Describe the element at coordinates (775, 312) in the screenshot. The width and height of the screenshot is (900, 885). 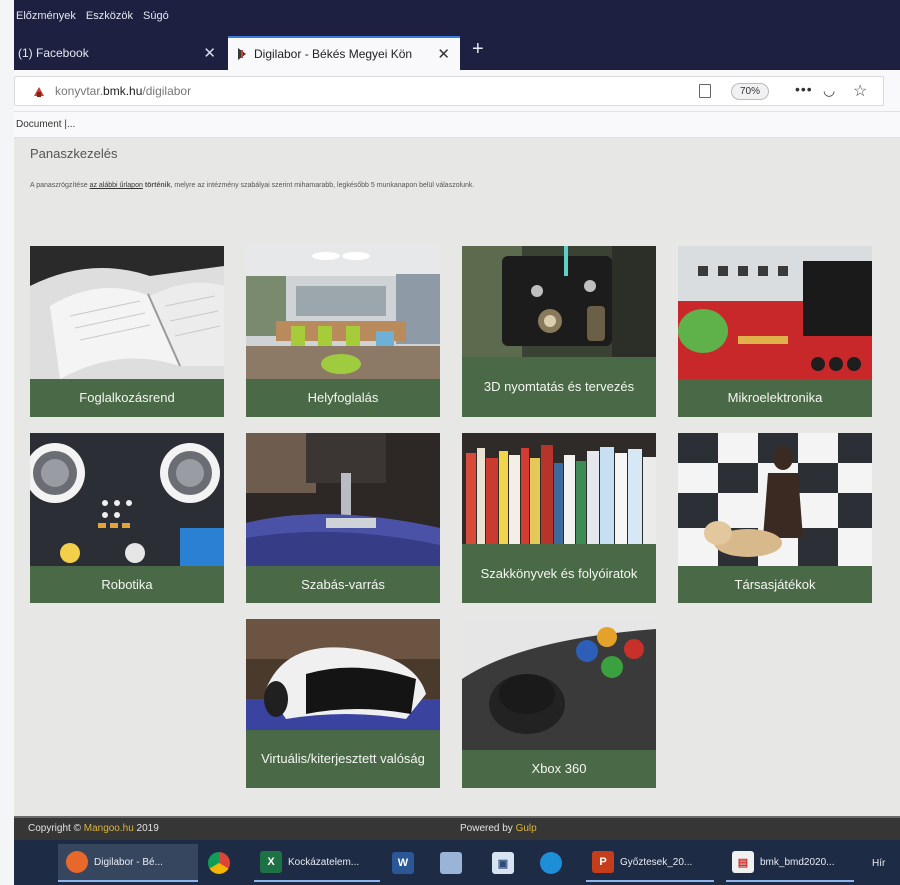
I see `circuit-board-image` at that location.